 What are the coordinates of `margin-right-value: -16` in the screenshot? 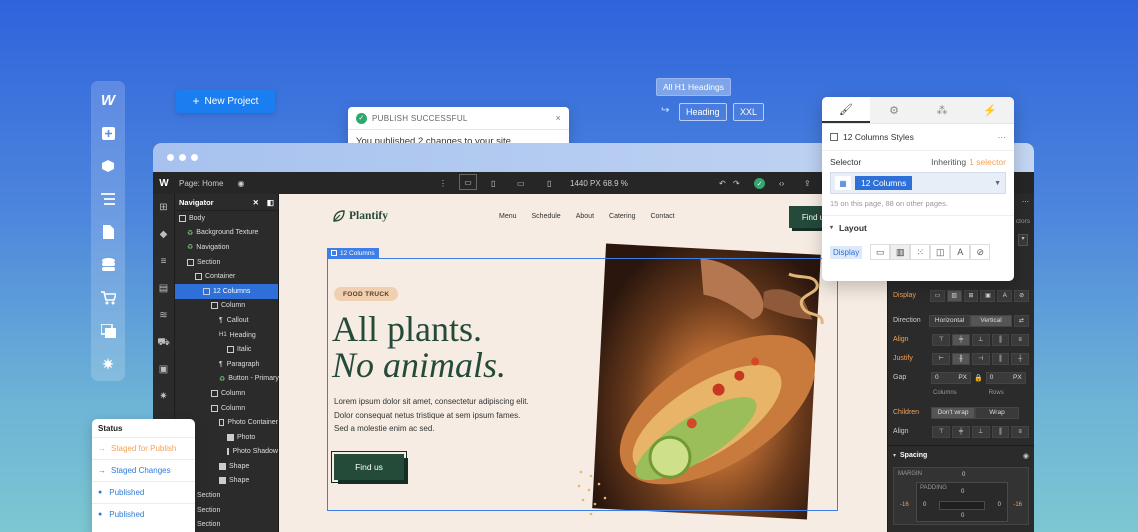 It's located at (1017, 505).